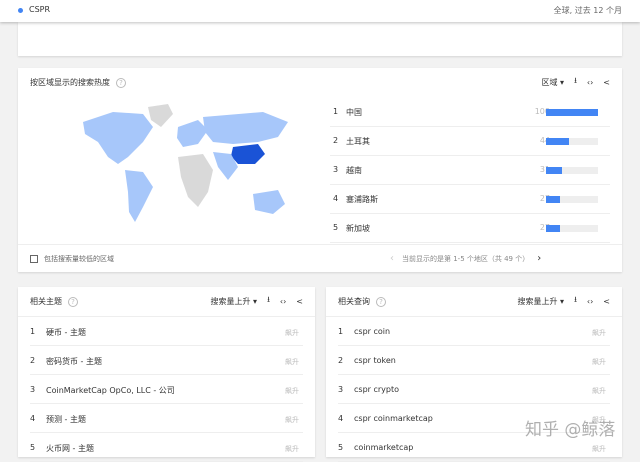 The height and width of the screenshot is (462, 640). What do you see at coordinates (358, 228) in the screenshot?
I see `region-name: 新加坡` at bounding box center [358, 228].